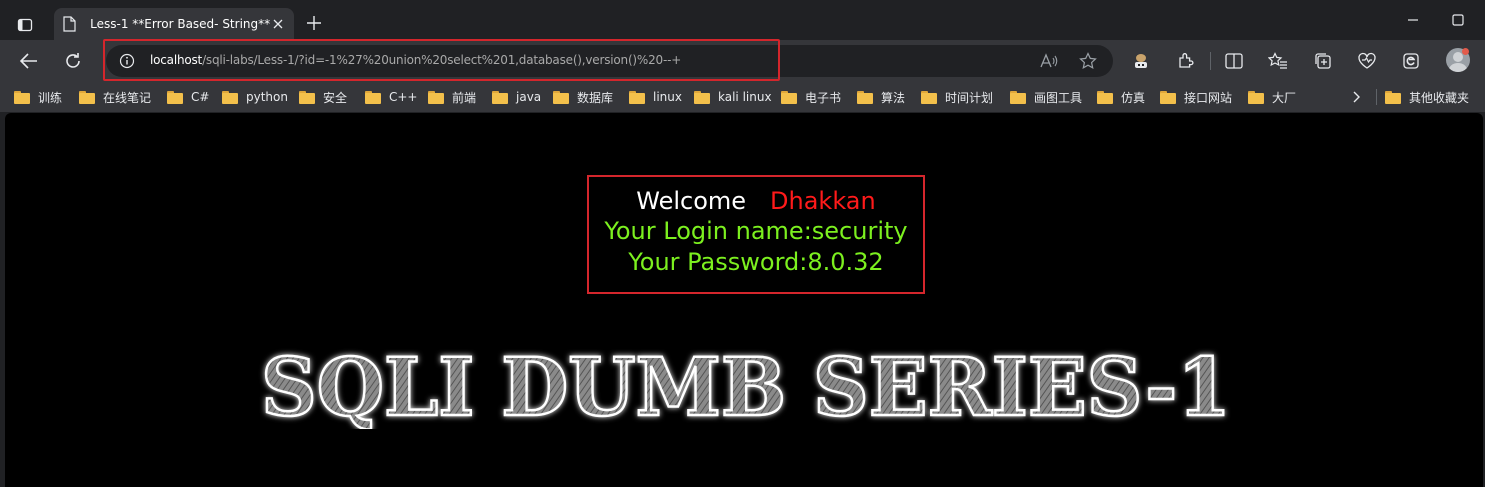 The width and height of the screenshot is (1485, 487). Describe the element at coordinates (1234, 61) in the screenshot. I see `split-screen-icon` at that location.